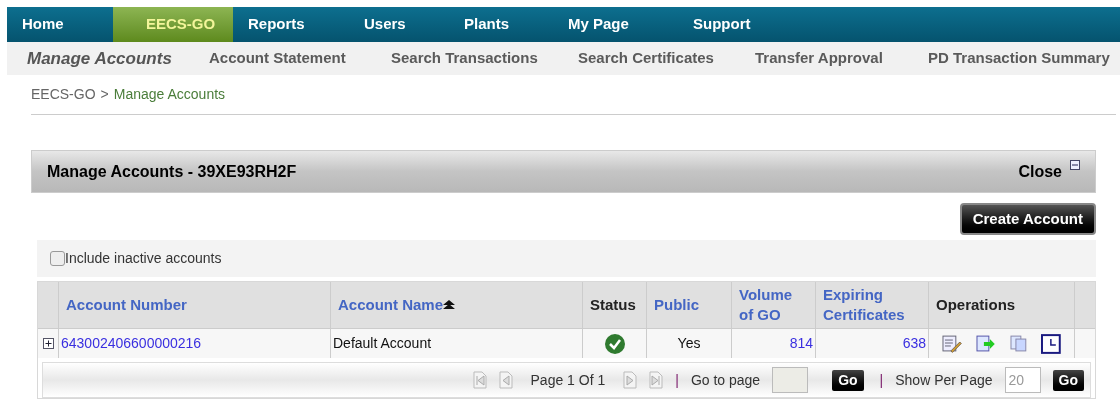 This screenshot has height=400, width=1120. Describe the element at coordinates (63, 94) in the screenshot. I see `breadcrumb-link: EECS-GO` at that location.